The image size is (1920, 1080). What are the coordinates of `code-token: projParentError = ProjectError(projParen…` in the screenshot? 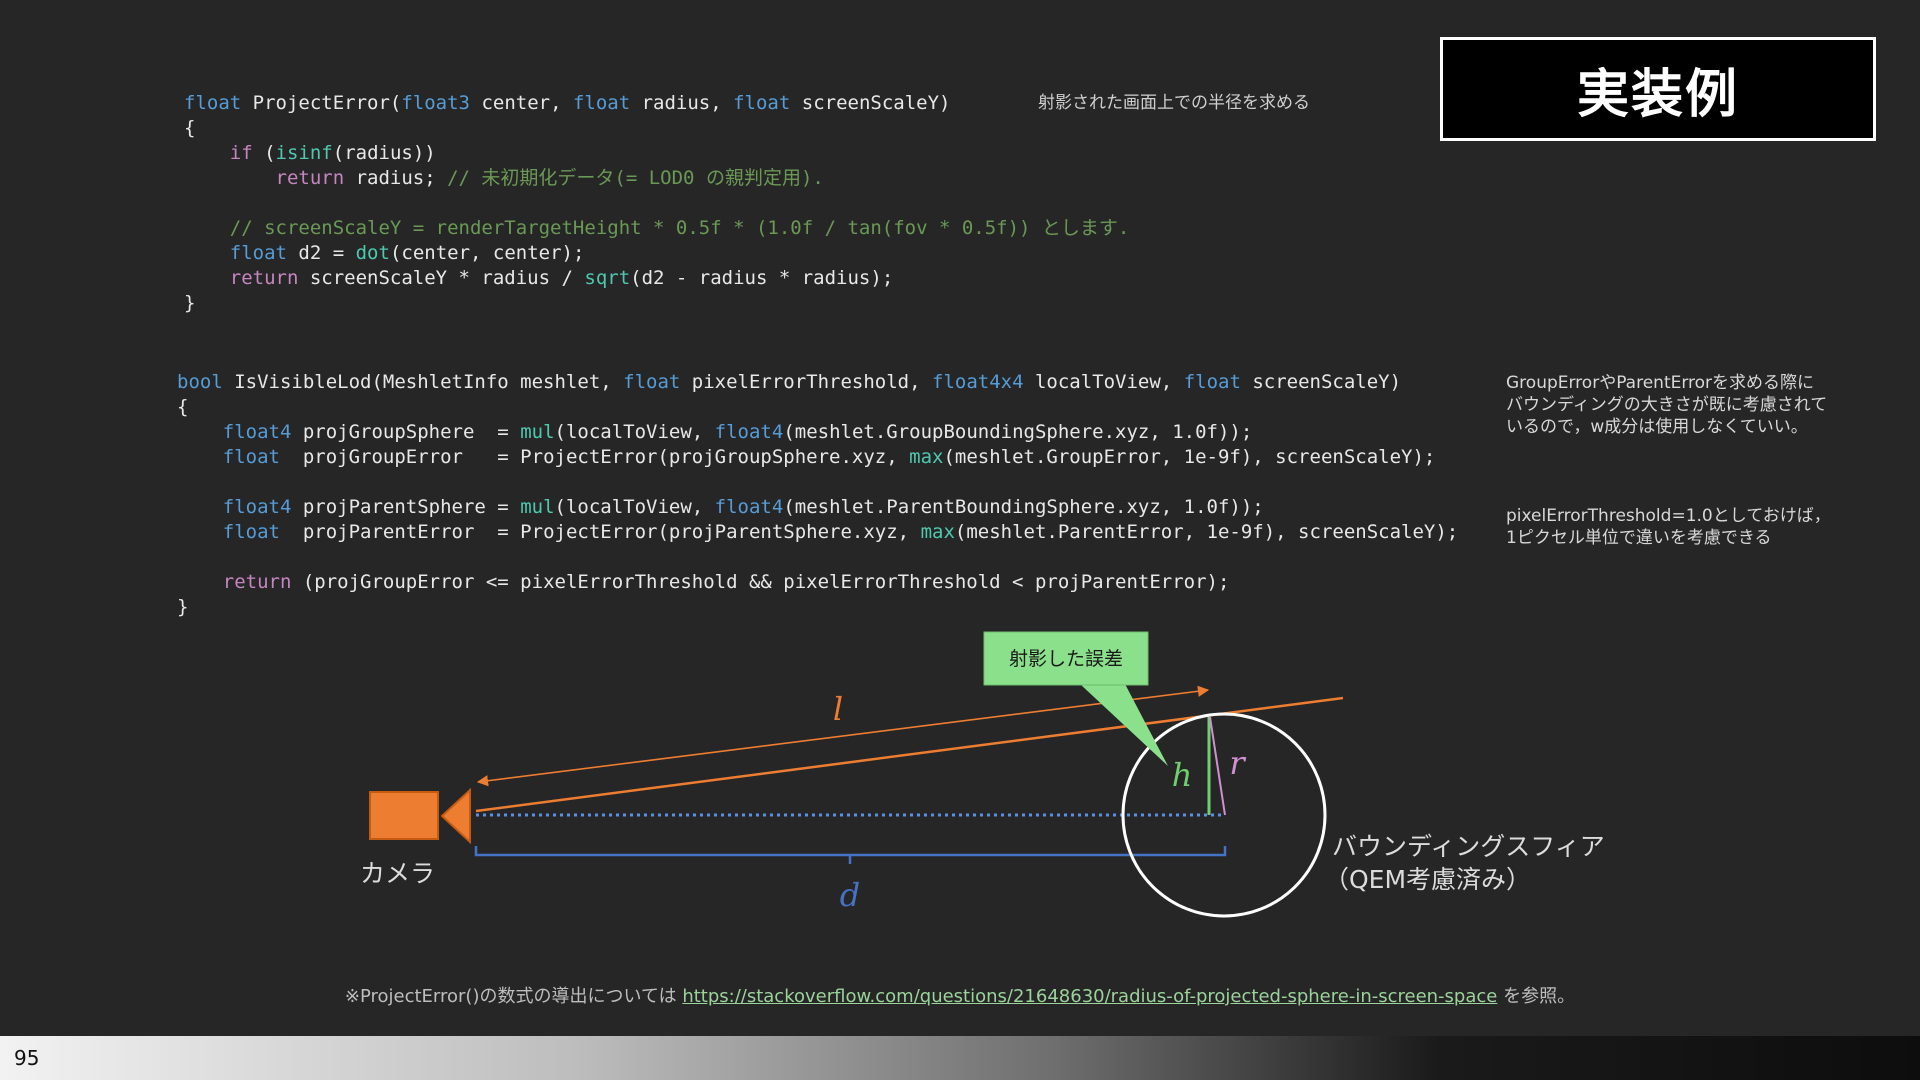 It's located at (600, 532).